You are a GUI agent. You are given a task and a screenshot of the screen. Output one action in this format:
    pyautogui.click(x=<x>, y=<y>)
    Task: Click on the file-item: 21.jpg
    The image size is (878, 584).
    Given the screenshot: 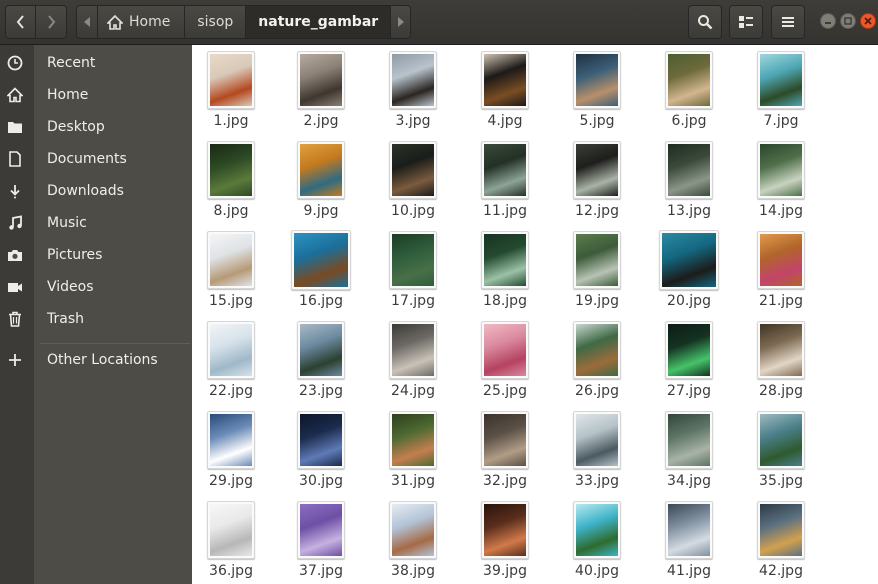 What is the action you would take?
    pyautogui.click(x=781, y=275)
    